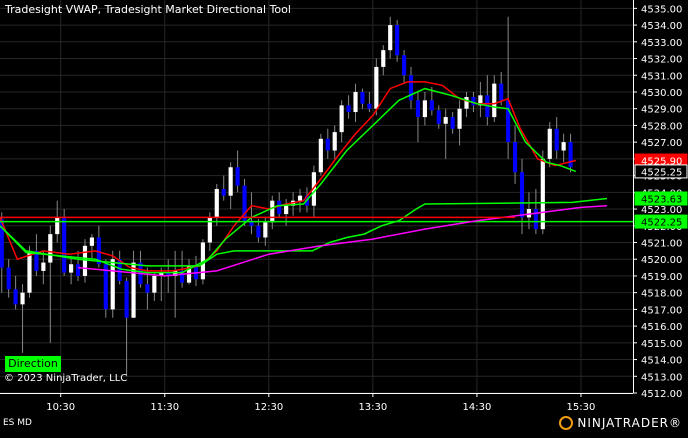 Image resolution: width=688 pixels, height=438 pixels. I want to click on time-tick-label: 10:30, so click(60, 407).